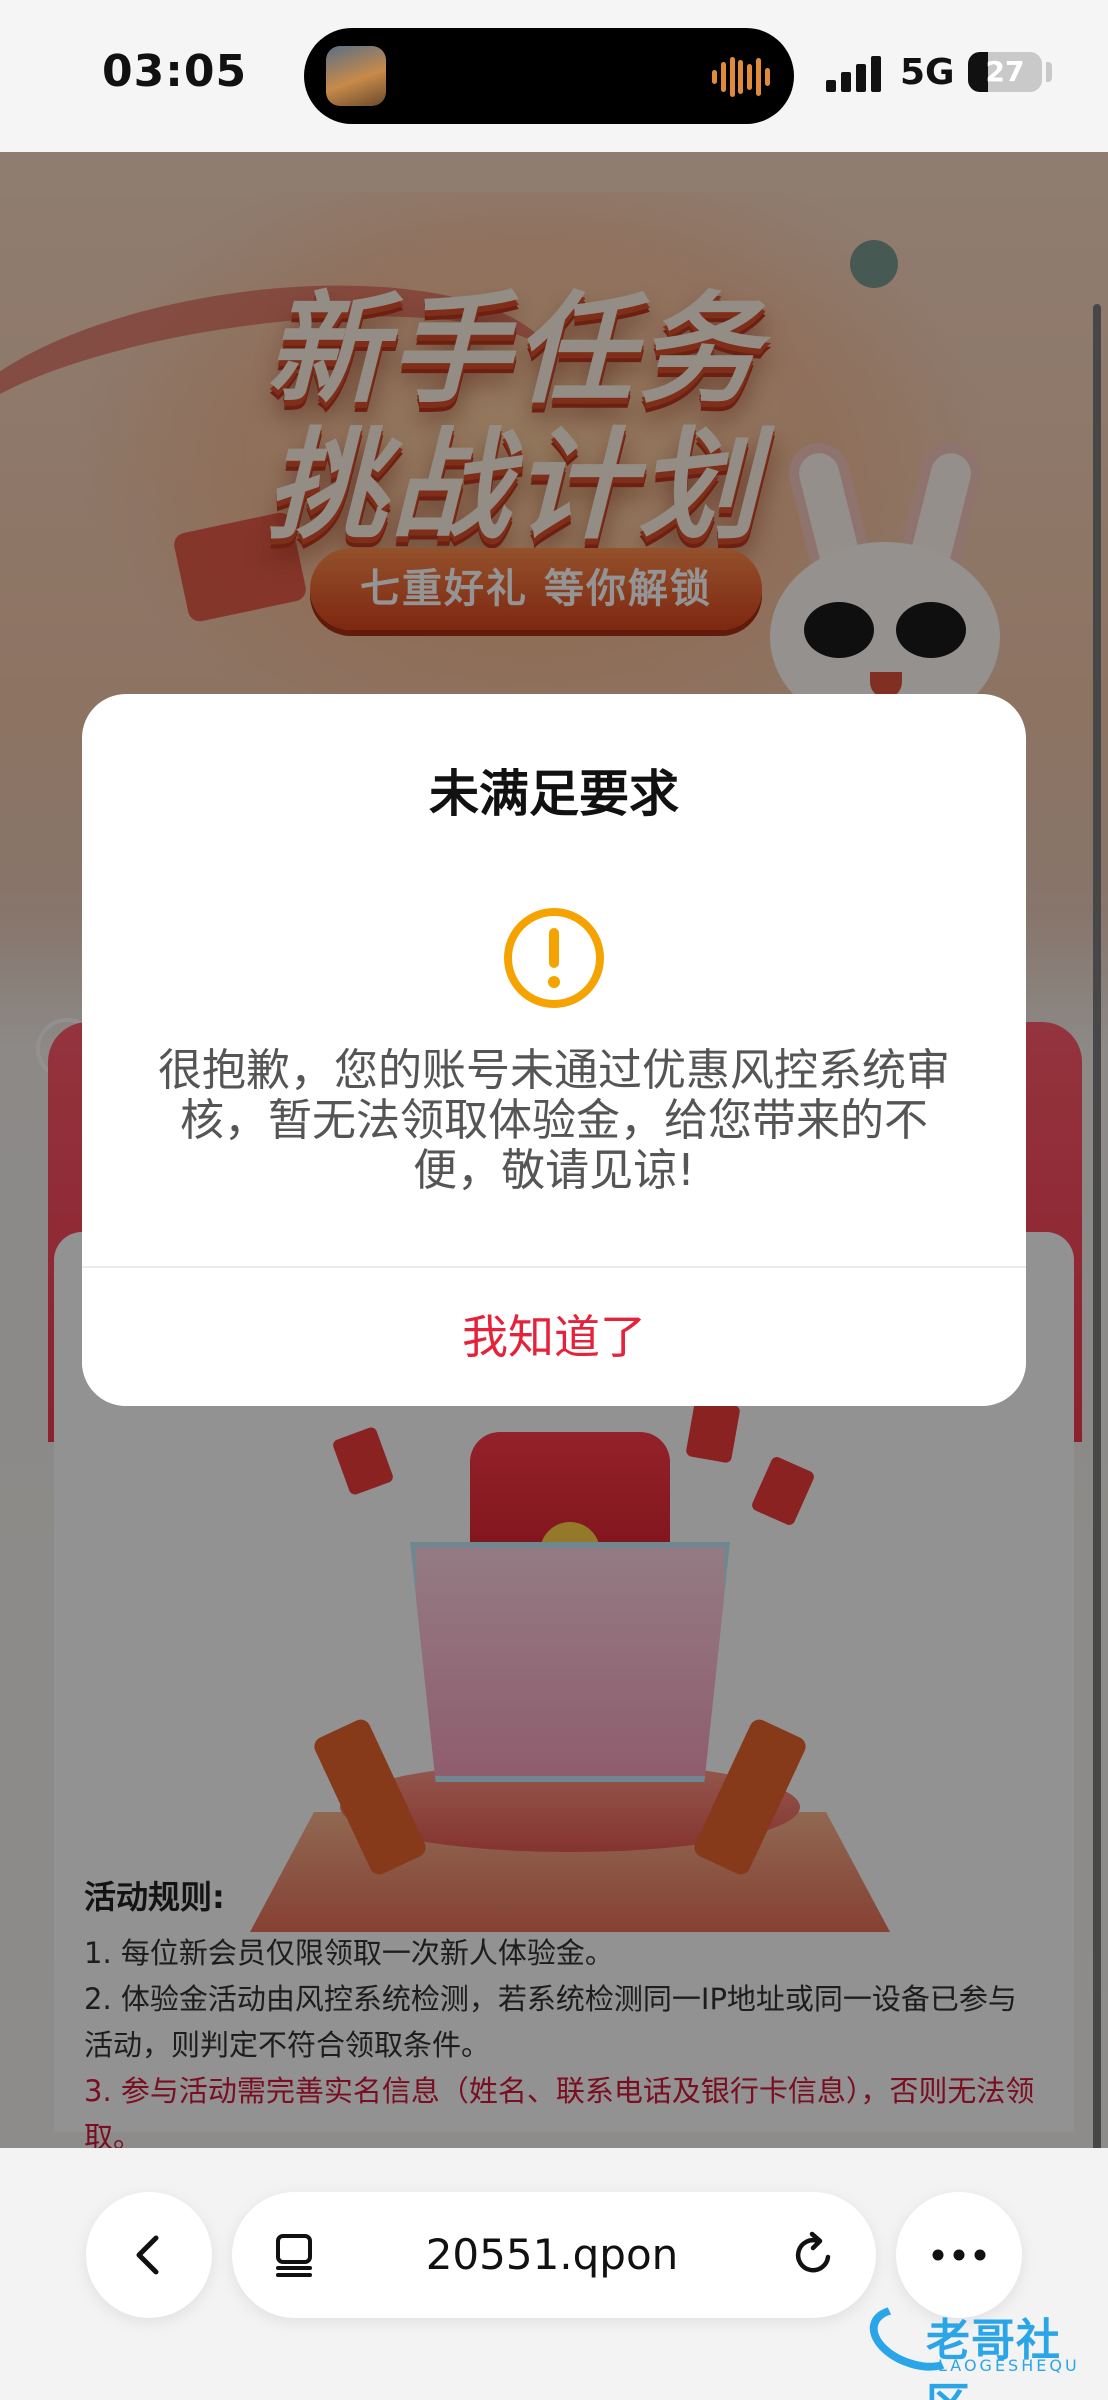 The width and height of the screenshot is (1108, 2400). Describe the element at coordinates (175, 71) in the screenshot. I see `status-time: 03:05` at that location.